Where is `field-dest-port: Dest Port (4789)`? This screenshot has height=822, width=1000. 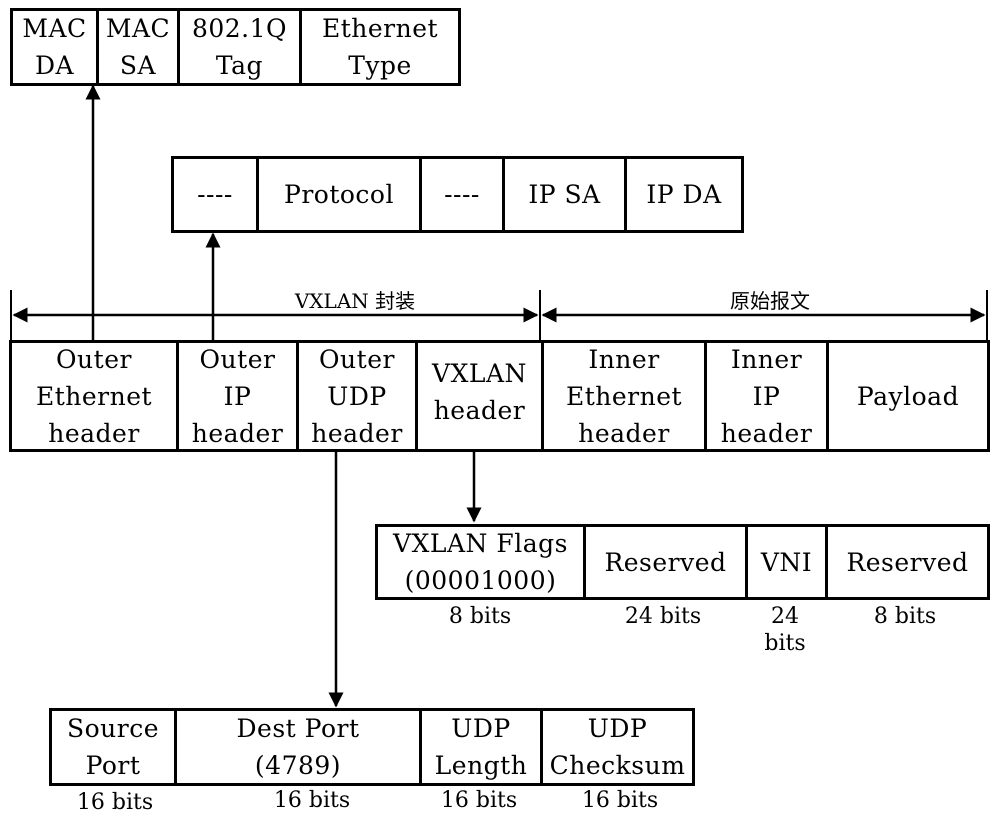
field-dest-port: Dest Port (4789) is located at coordinates (296, 747).